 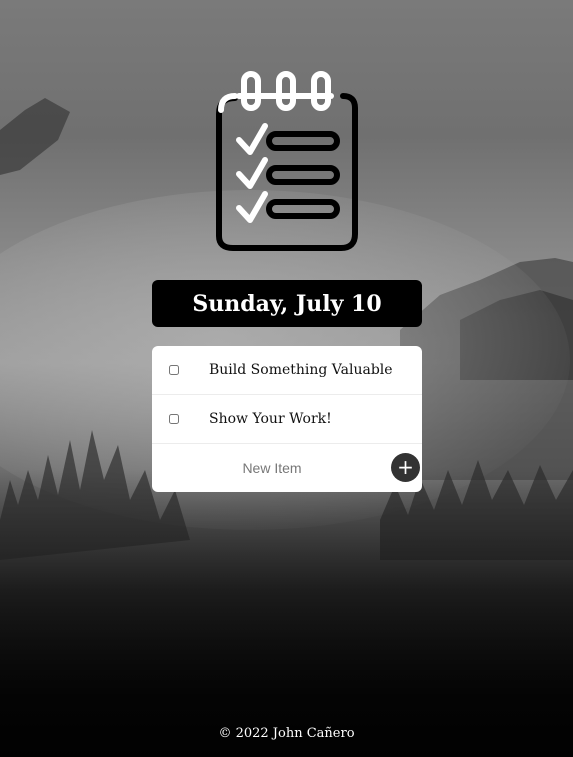 I want to click on plus-icon: +, so click(x=405, y=467).